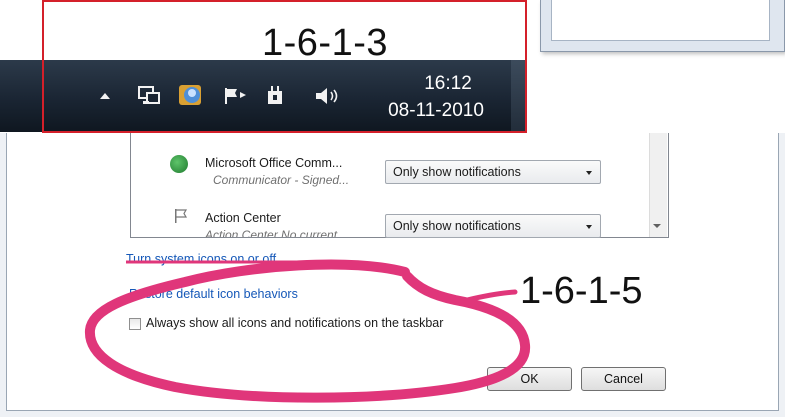  Describe the element at coordinates (284, 1) in the screenshot. I see `highlight-frame-top` at that location.